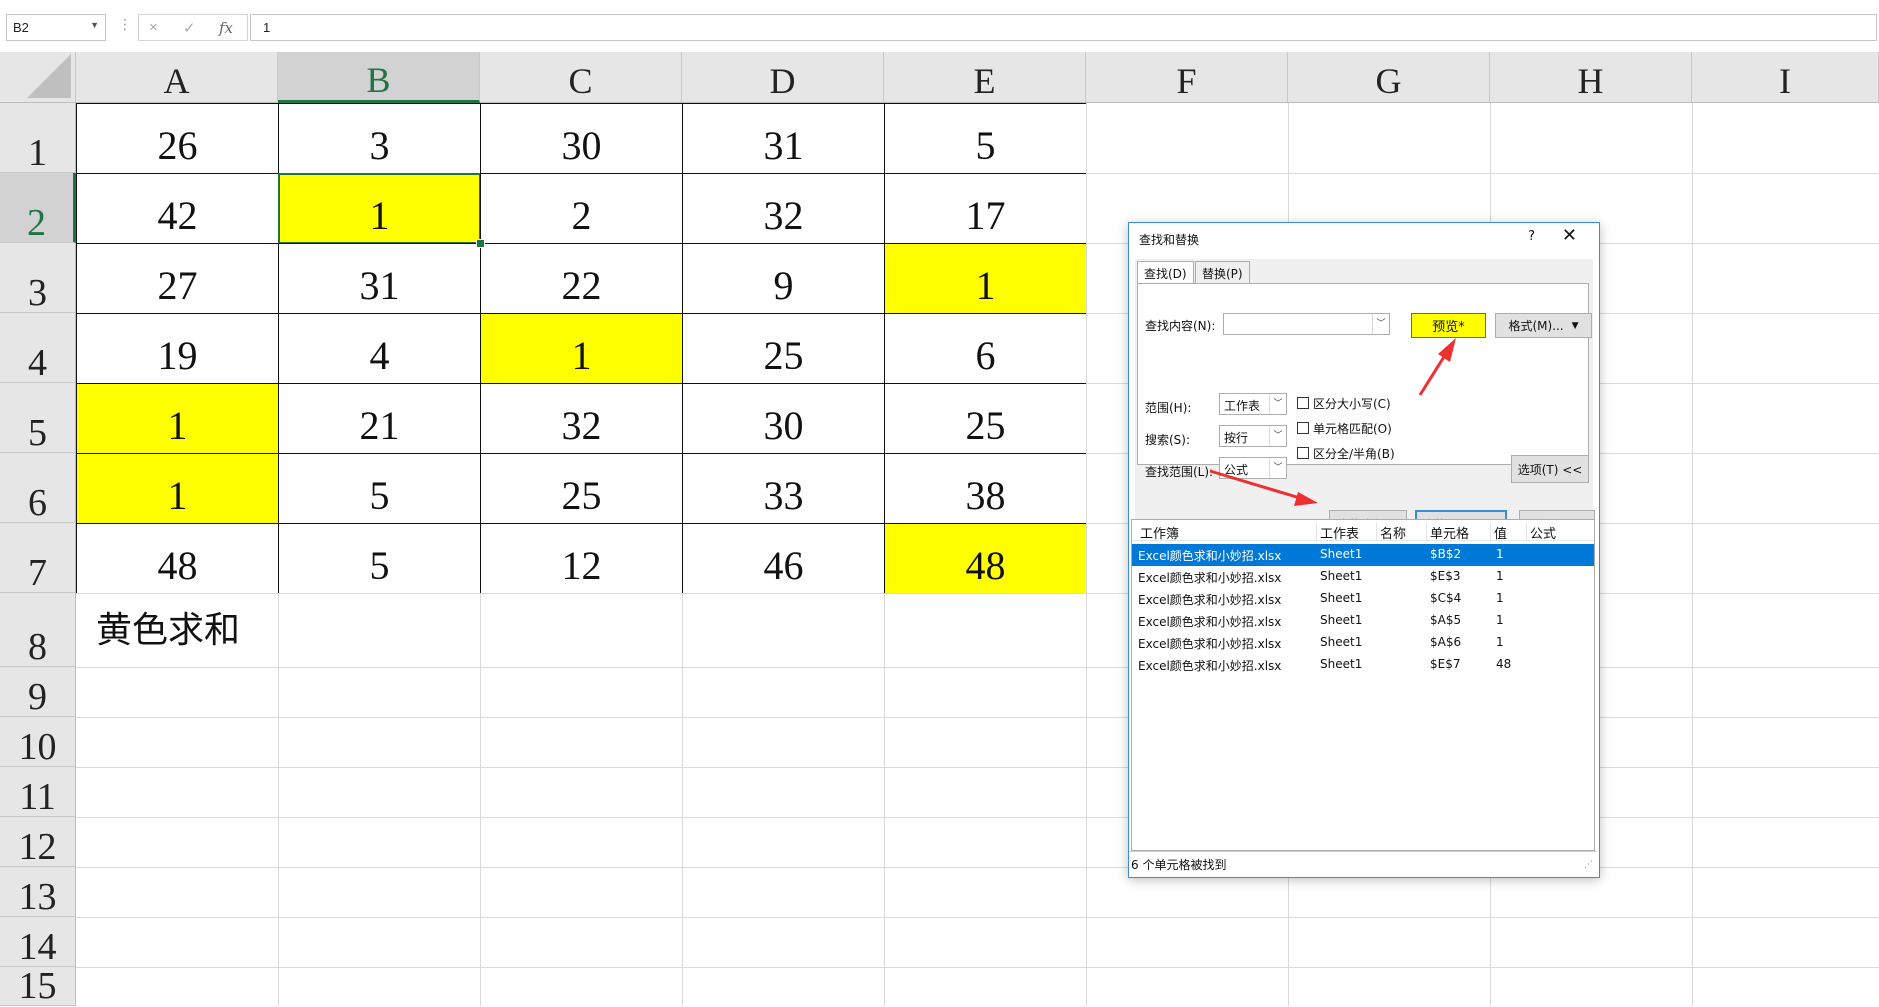 The image size is (1879, 1007). I want to click on look-in-select: 公式 ﹀, so click(1253, 468).